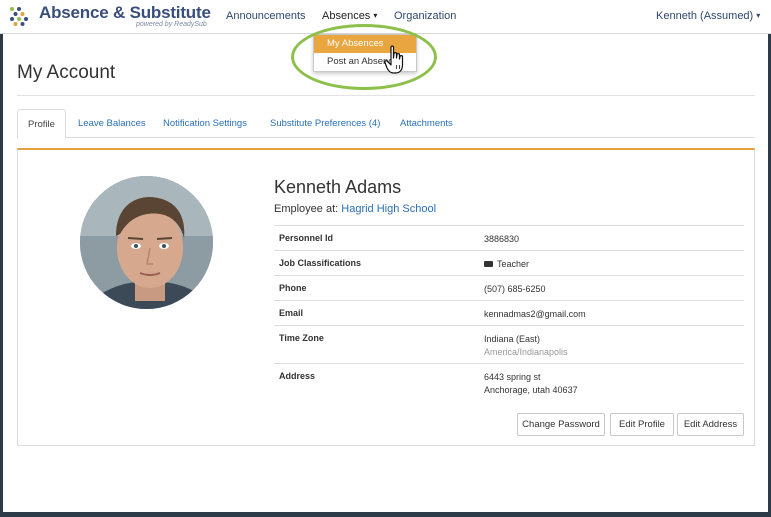 This screenshot has height=517, width=771. I want to click on employee-label: Employee at:, so click(306, 209).